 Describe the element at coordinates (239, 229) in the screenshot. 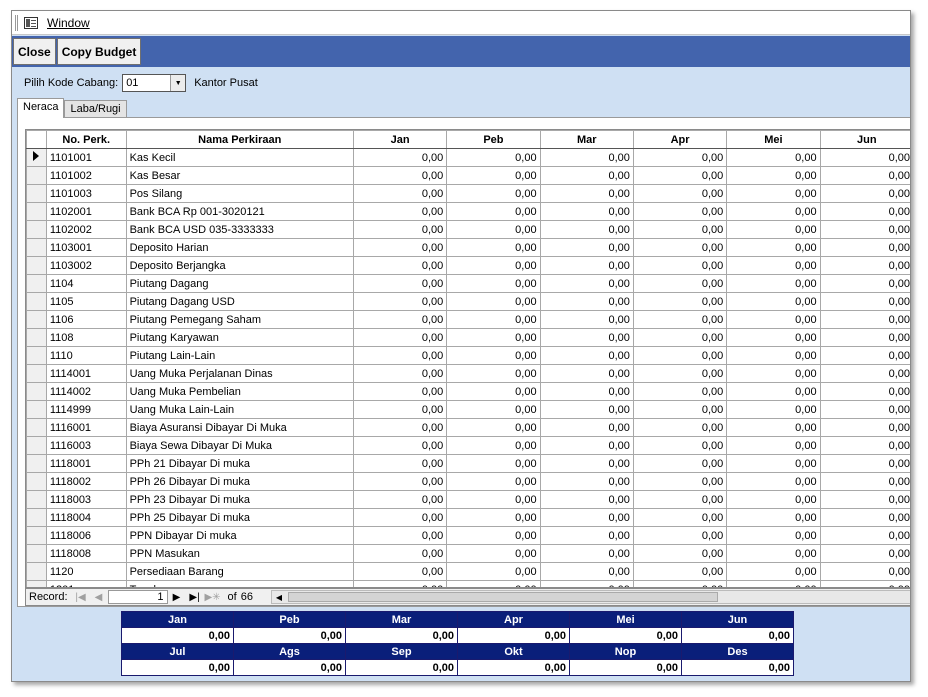

I see `account-name-cell: Bank BCA USD 035-3333333` at that location.